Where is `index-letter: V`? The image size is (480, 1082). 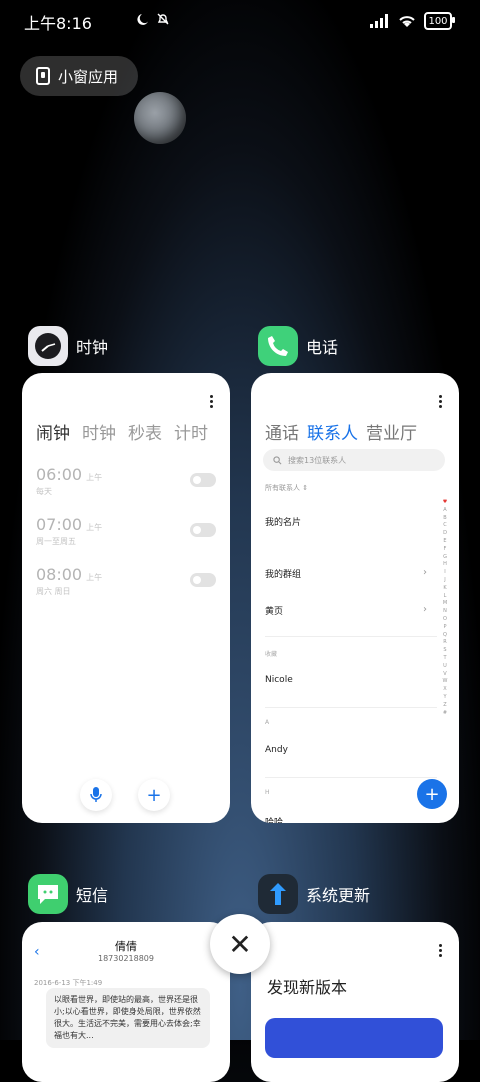 index-letter: V is located at coordinates (444, 675).